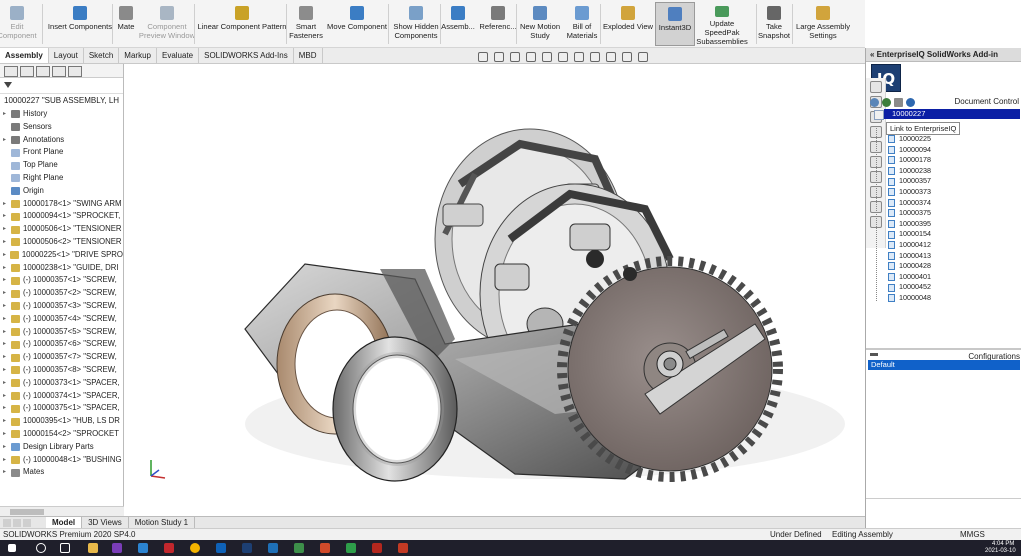 The height and width of the screenshot is (556, 1021). I want to click on tab-3d-views: 3D Views, so click(105, 522).